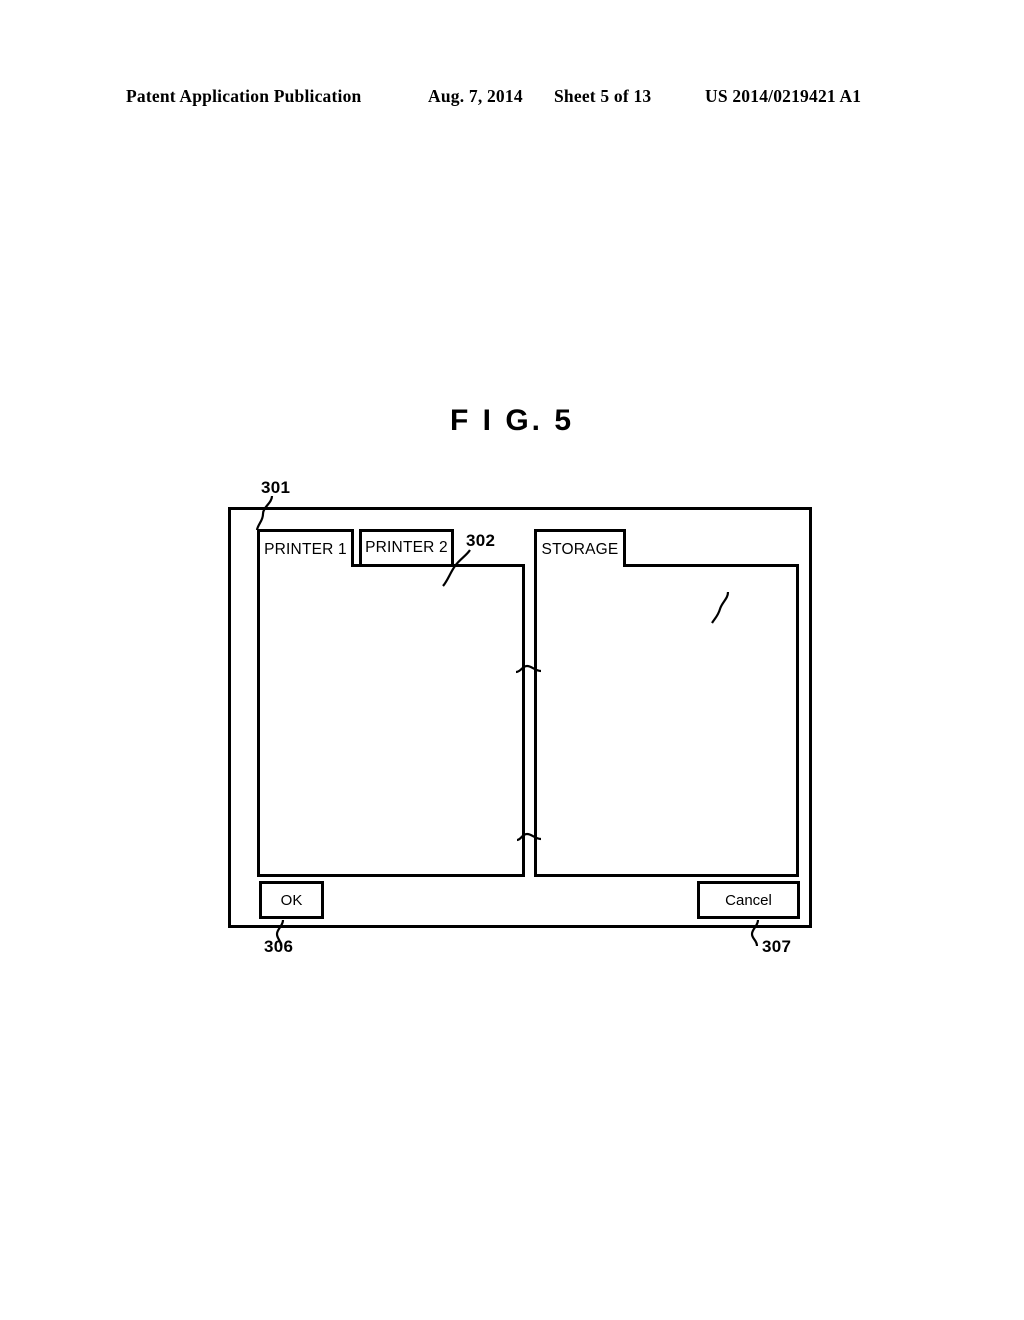  I want to click on printer-settings-panel, so click(391, 720).